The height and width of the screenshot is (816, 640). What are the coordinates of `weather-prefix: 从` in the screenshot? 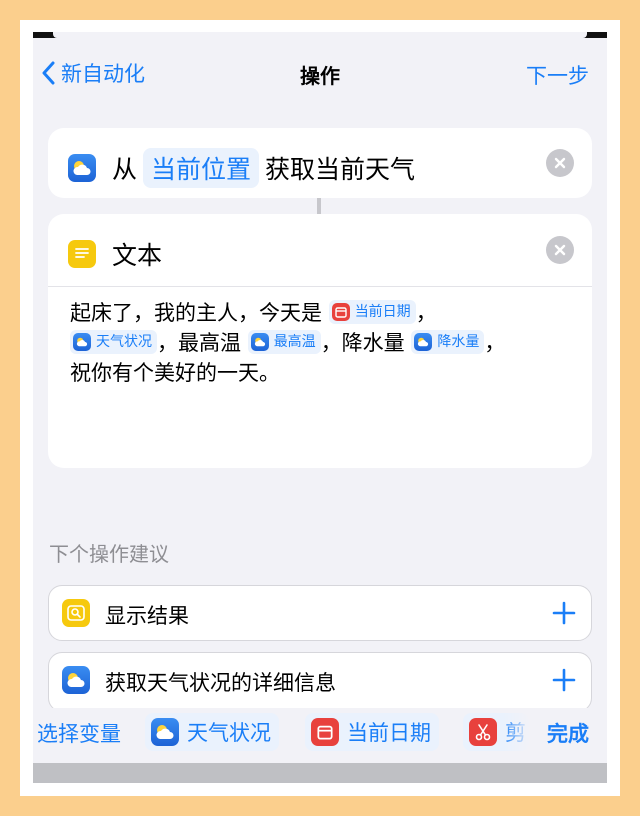 It's located at (125, 169).